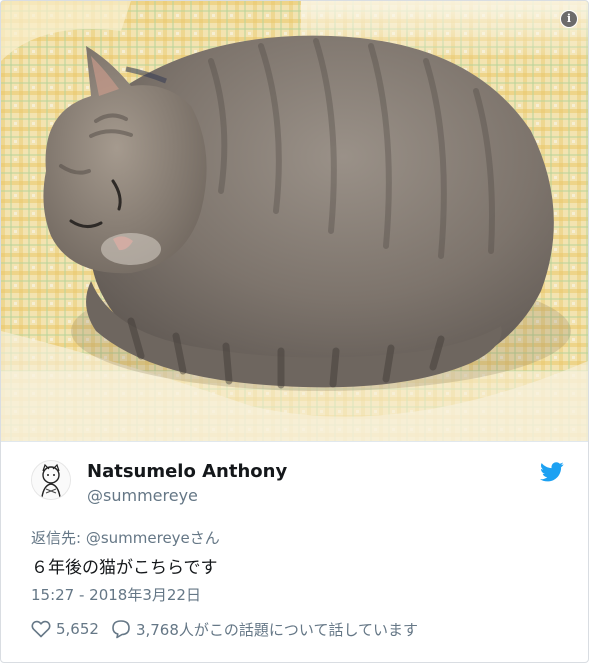 The height and width of the screenshot is (663, 589). What do you see at coordinates (116, 594) in the screenshot?
I see `tweet-timestamp: 15:27 - 2018年3月22日` at bounding box center [116, 594].